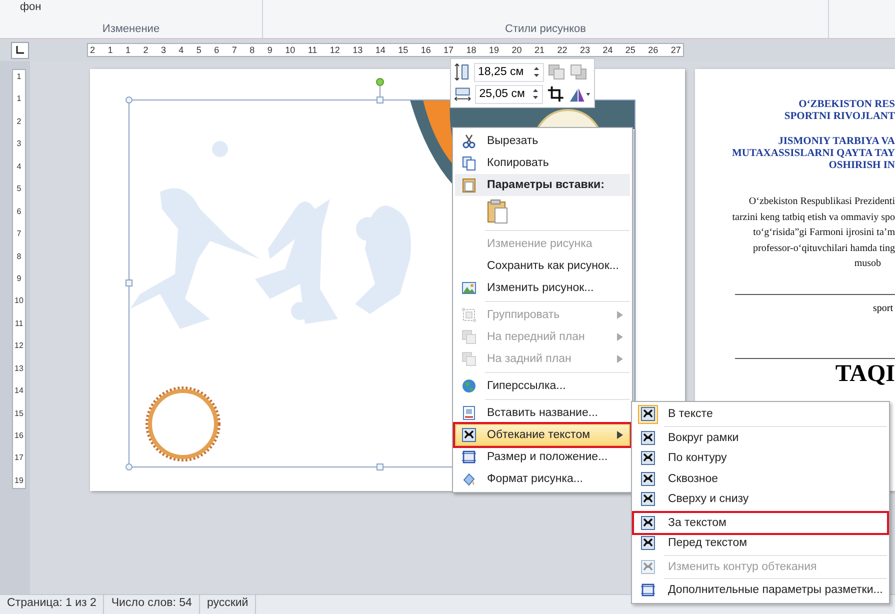  Describe the element at coordinates (509, 94) in the screenshot. I see `width-field: 25,05 см` at that location.